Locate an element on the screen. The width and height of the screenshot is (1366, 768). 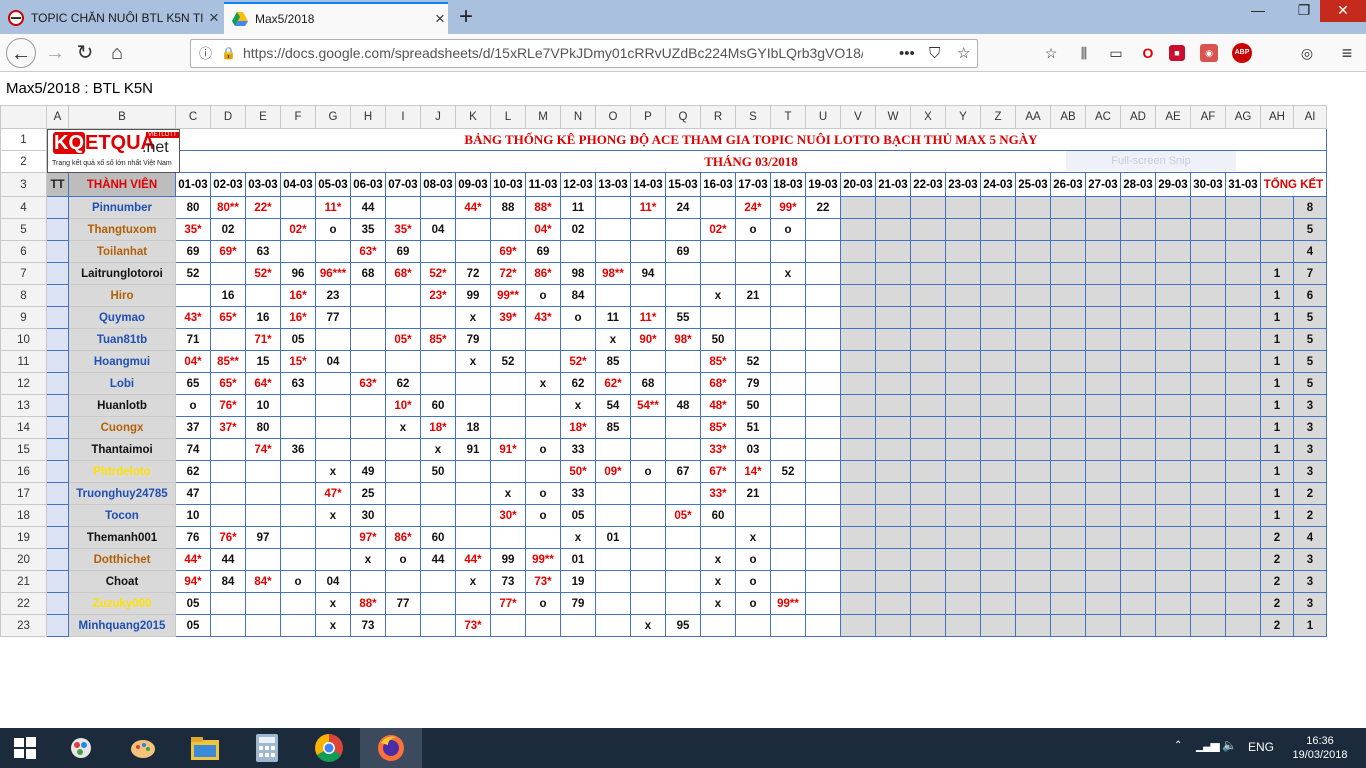
minimize-button: — is located at coordinates (1258, 11).